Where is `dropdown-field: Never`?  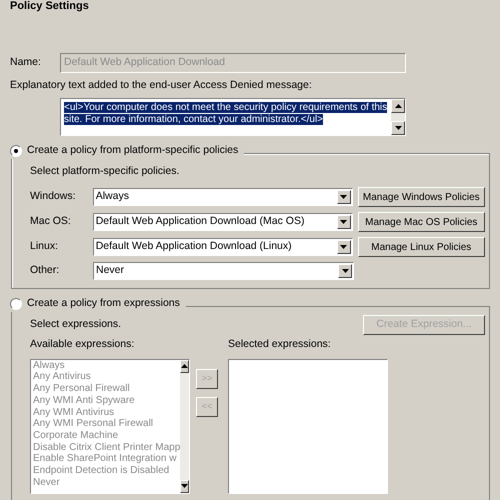 dropdown-field: Never is located at coordinates (223, 271).